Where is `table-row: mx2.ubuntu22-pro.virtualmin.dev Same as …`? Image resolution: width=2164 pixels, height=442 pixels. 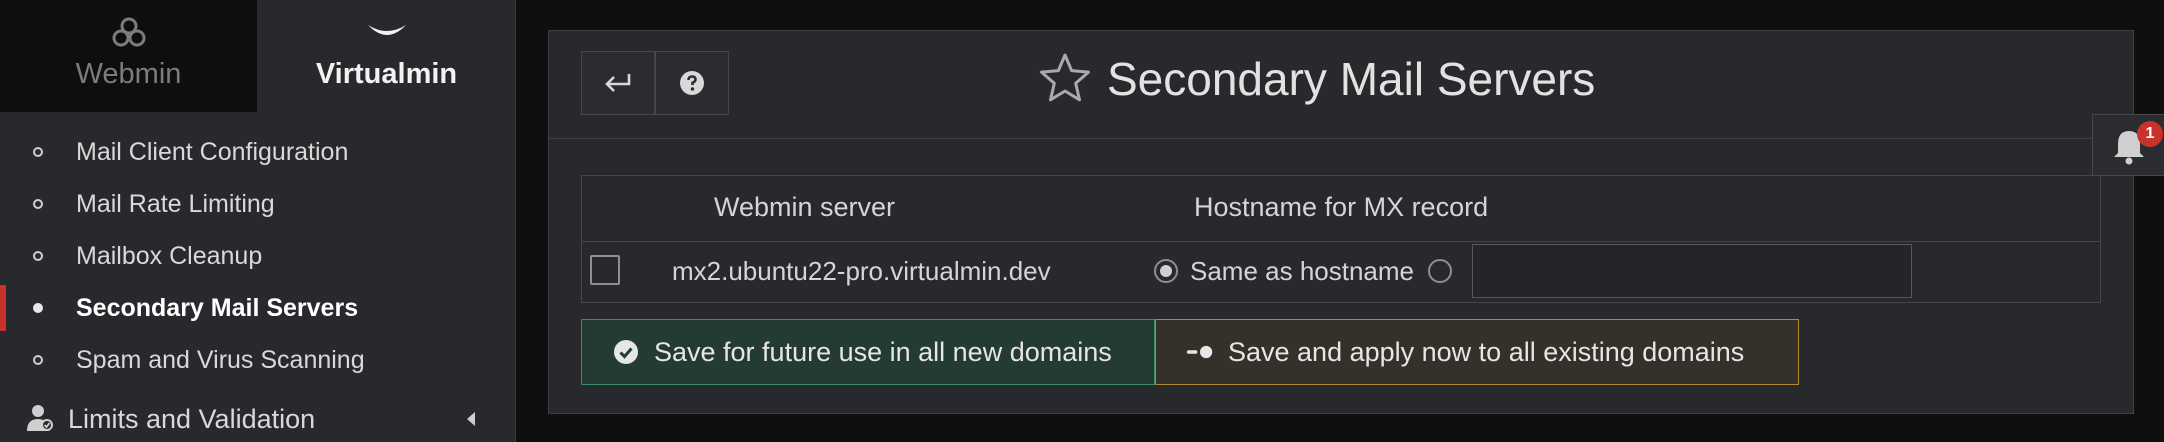 table-row: mx2.ubuntu22-pro.virtualmin.dev Same as … is located at coordinates (1341, 272).